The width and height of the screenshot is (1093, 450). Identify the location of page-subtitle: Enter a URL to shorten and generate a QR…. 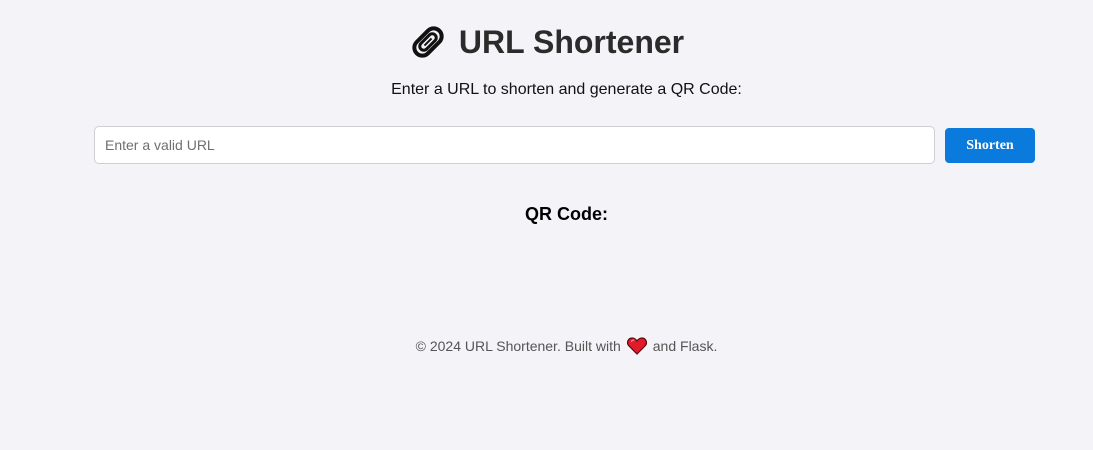
(566, 89).